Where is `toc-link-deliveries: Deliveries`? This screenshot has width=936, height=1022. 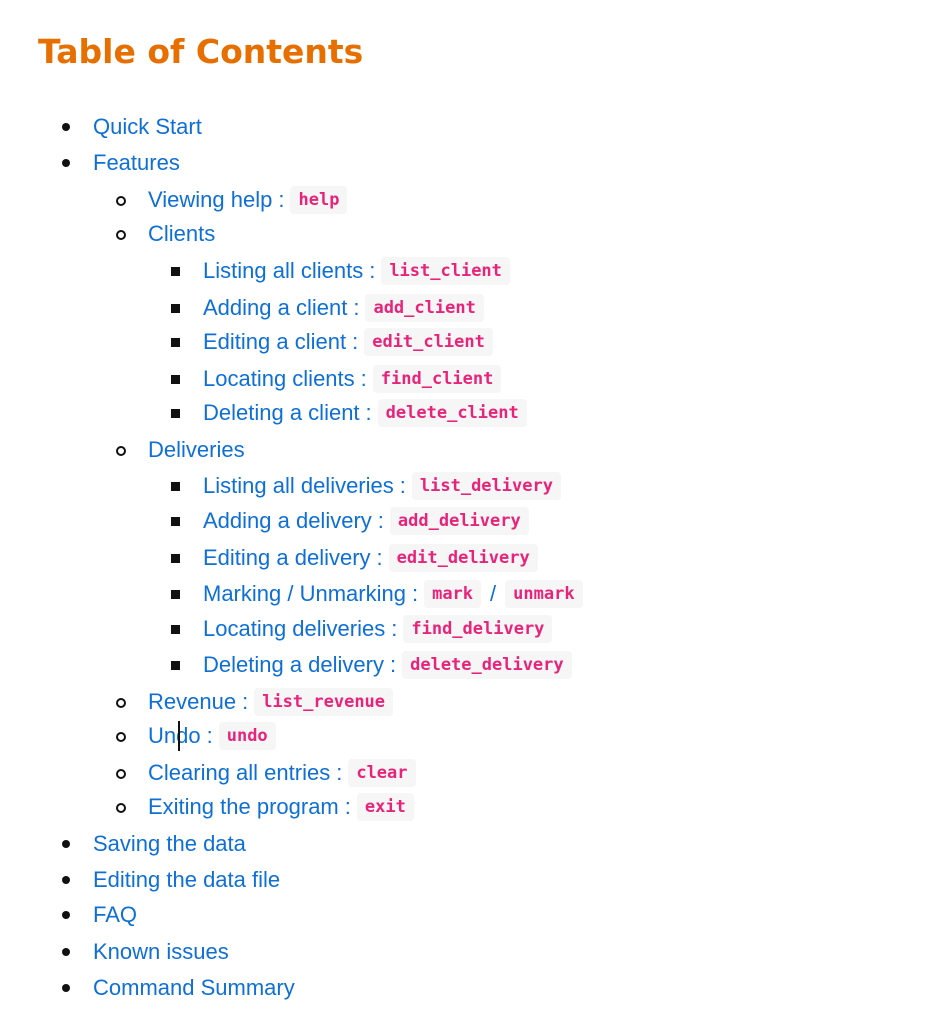 toc-link-deliveries: Deliveries is located at coordinates (196, 450).